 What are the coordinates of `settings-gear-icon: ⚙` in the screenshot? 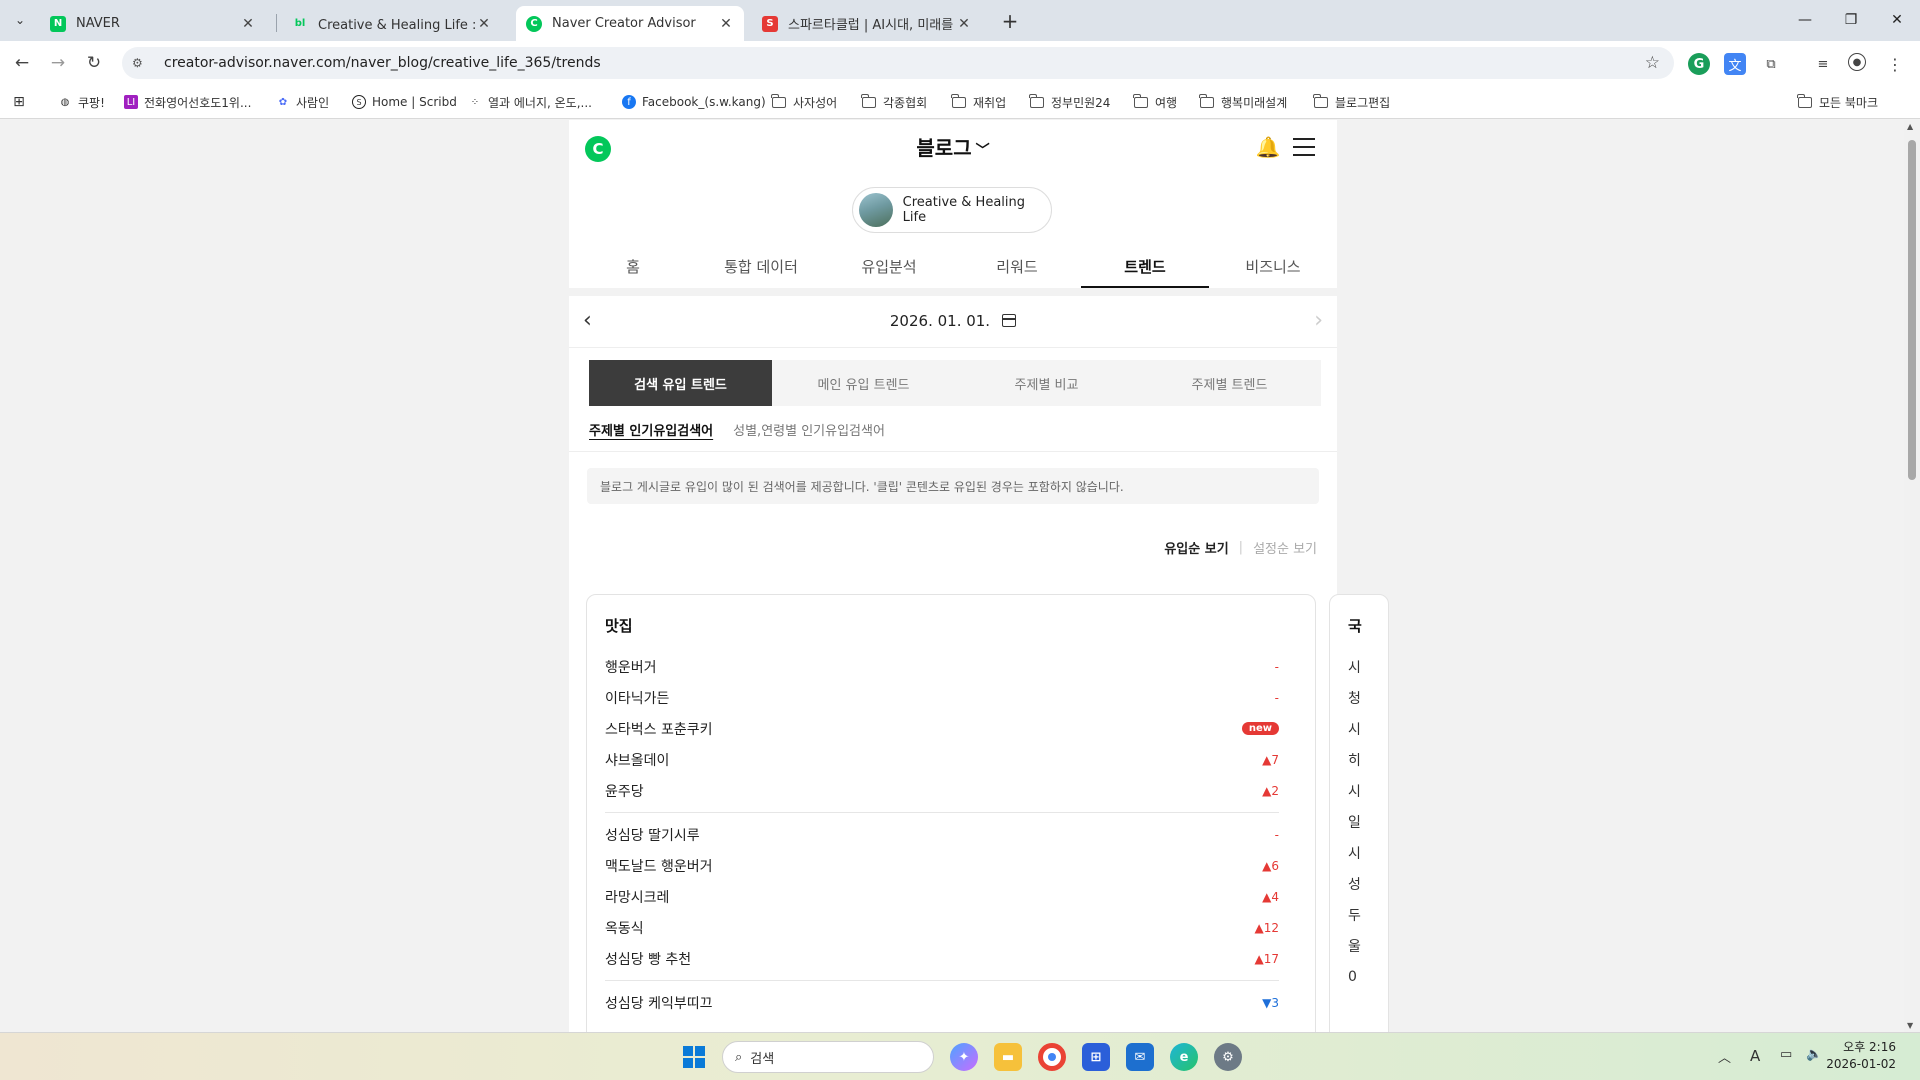 It's located at (1228, 1057).